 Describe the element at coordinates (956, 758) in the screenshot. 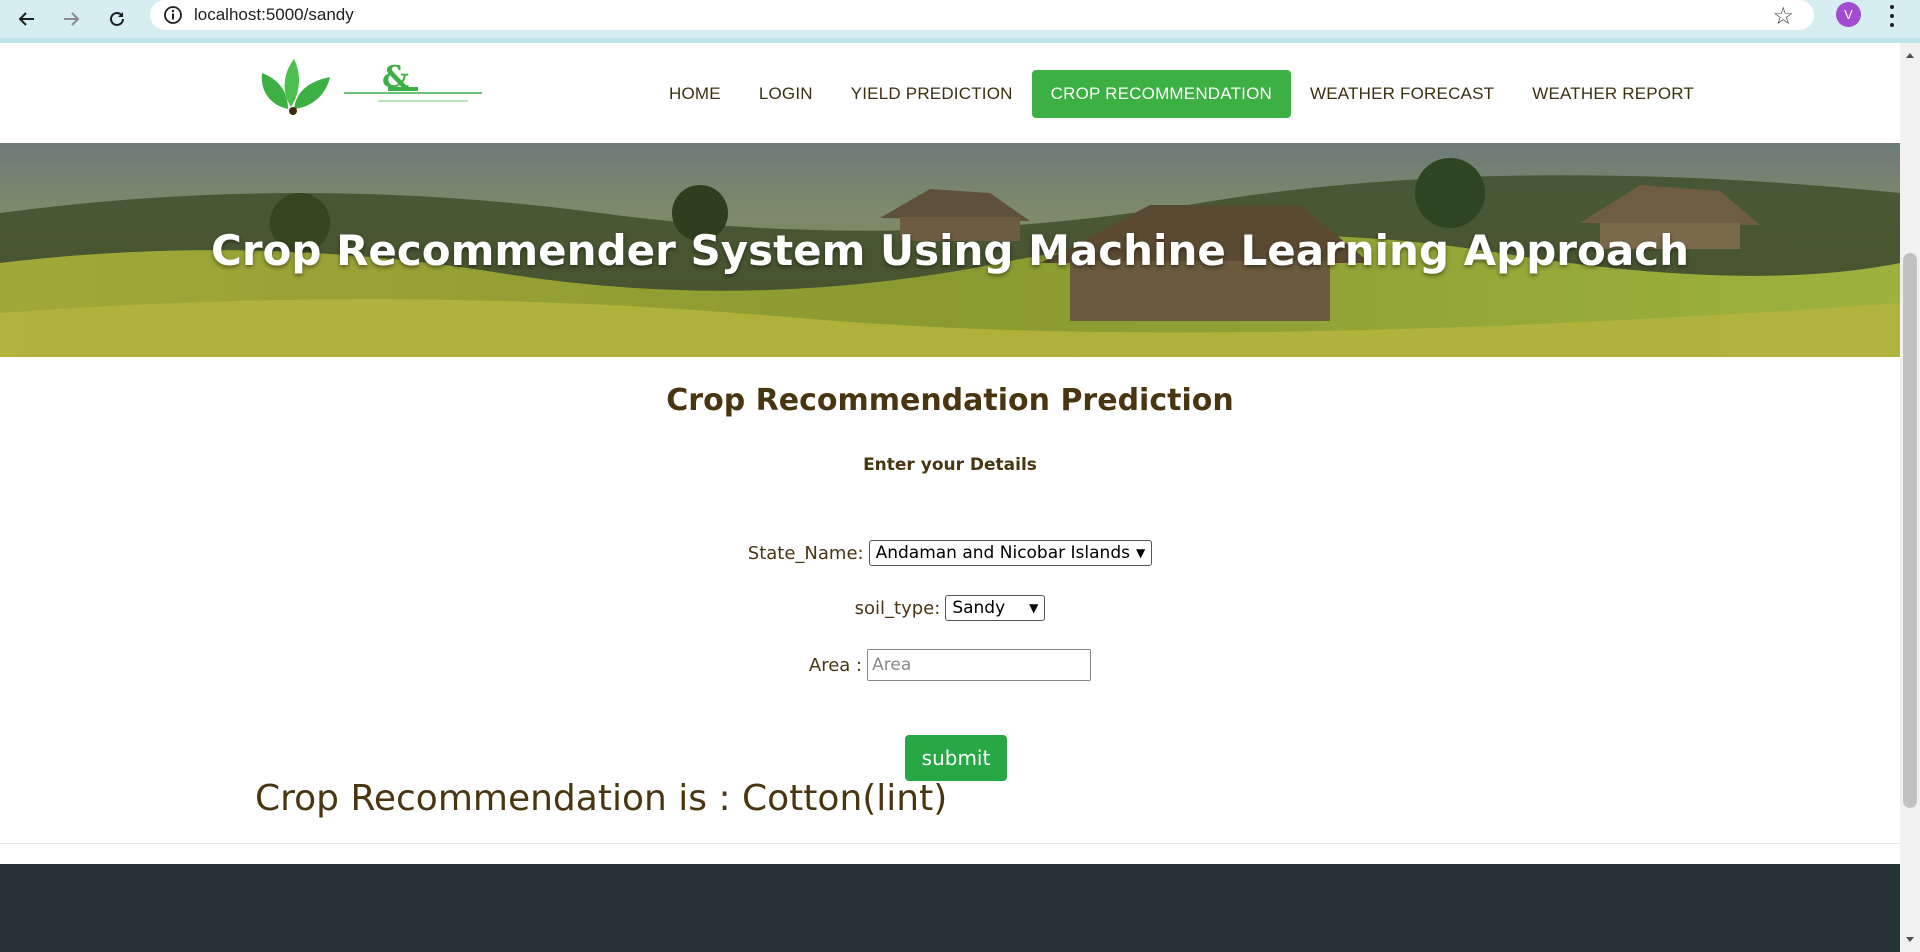

I see `submit-button: submit` at that location.